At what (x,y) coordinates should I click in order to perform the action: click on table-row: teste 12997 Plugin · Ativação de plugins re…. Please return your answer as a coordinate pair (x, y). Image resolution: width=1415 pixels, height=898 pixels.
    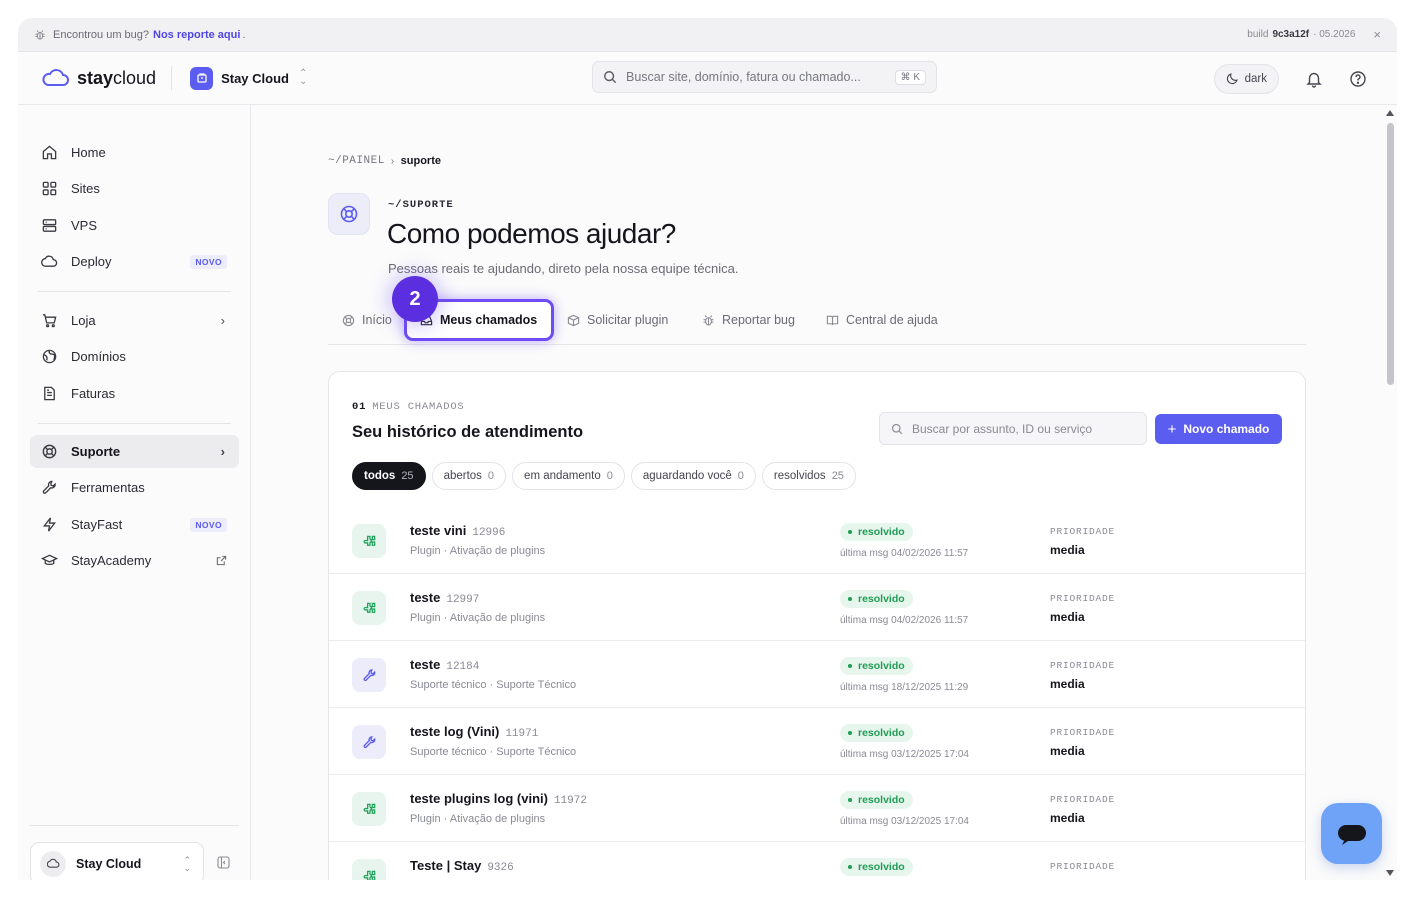
    Looking at the image, I should click on (817, 607).